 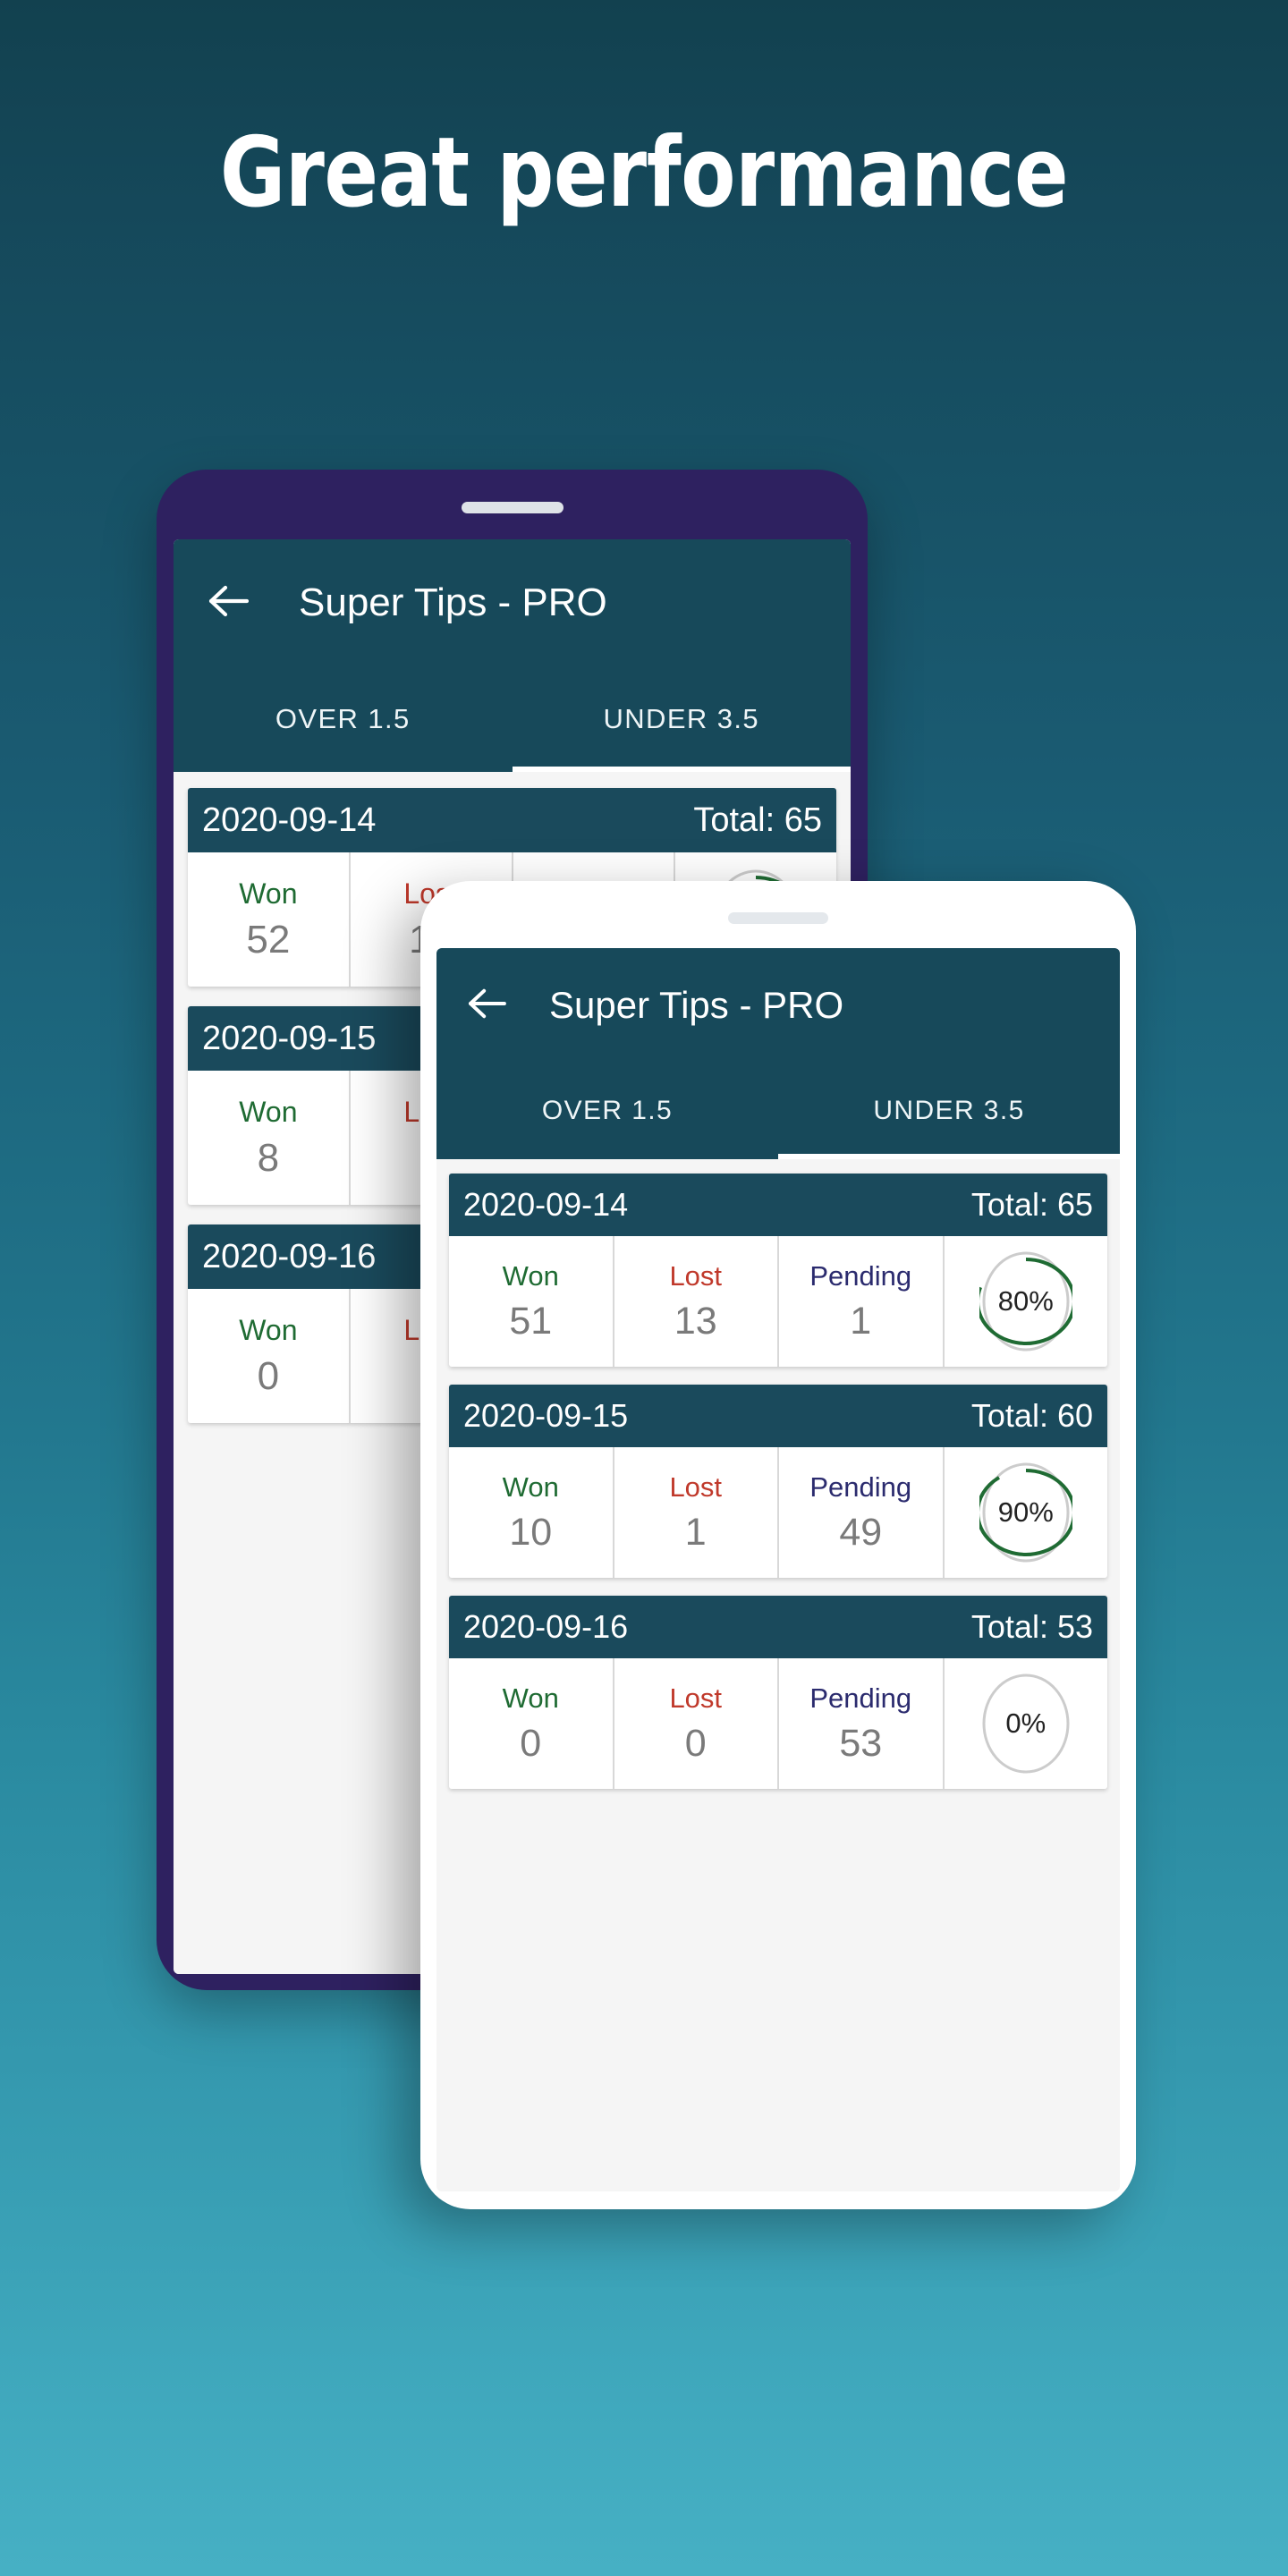 I want to click on stat-pending: Pending 49, so click(x=862, y=1512).